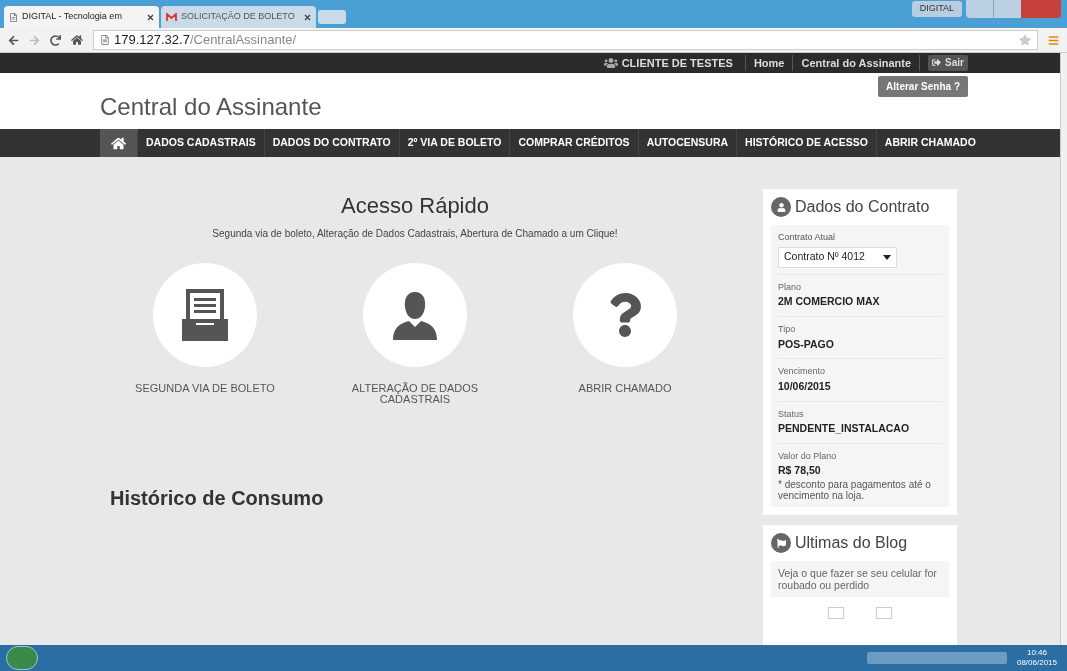 The height and width of the screenshot is (671, 1067). I want to click on field-value: PENDENTE_INSTALACAO, so click(844, 428).